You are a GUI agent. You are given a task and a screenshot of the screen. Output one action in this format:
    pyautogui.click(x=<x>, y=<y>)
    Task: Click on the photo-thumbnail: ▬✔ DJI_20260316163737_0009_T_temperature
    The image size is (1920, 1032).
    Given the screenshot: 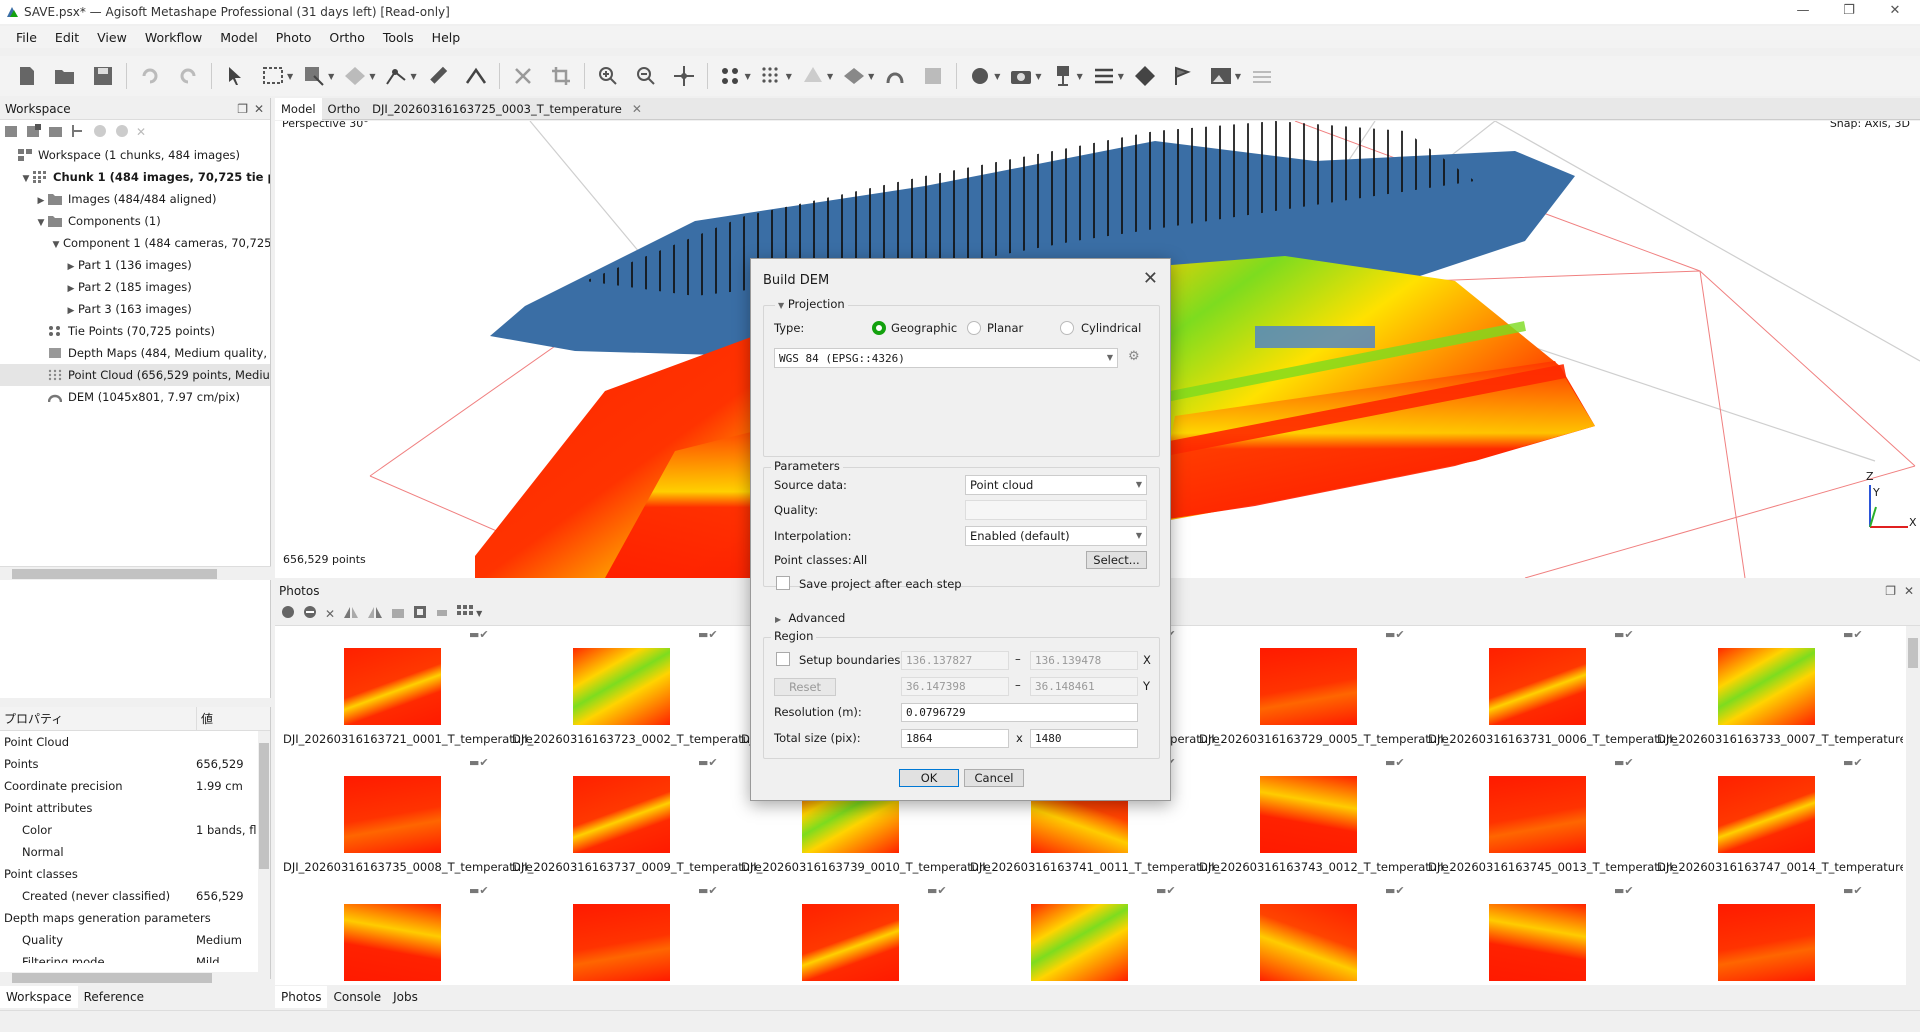 What is the action you would take?
    pyautogui.click(x=637, y=818)
    